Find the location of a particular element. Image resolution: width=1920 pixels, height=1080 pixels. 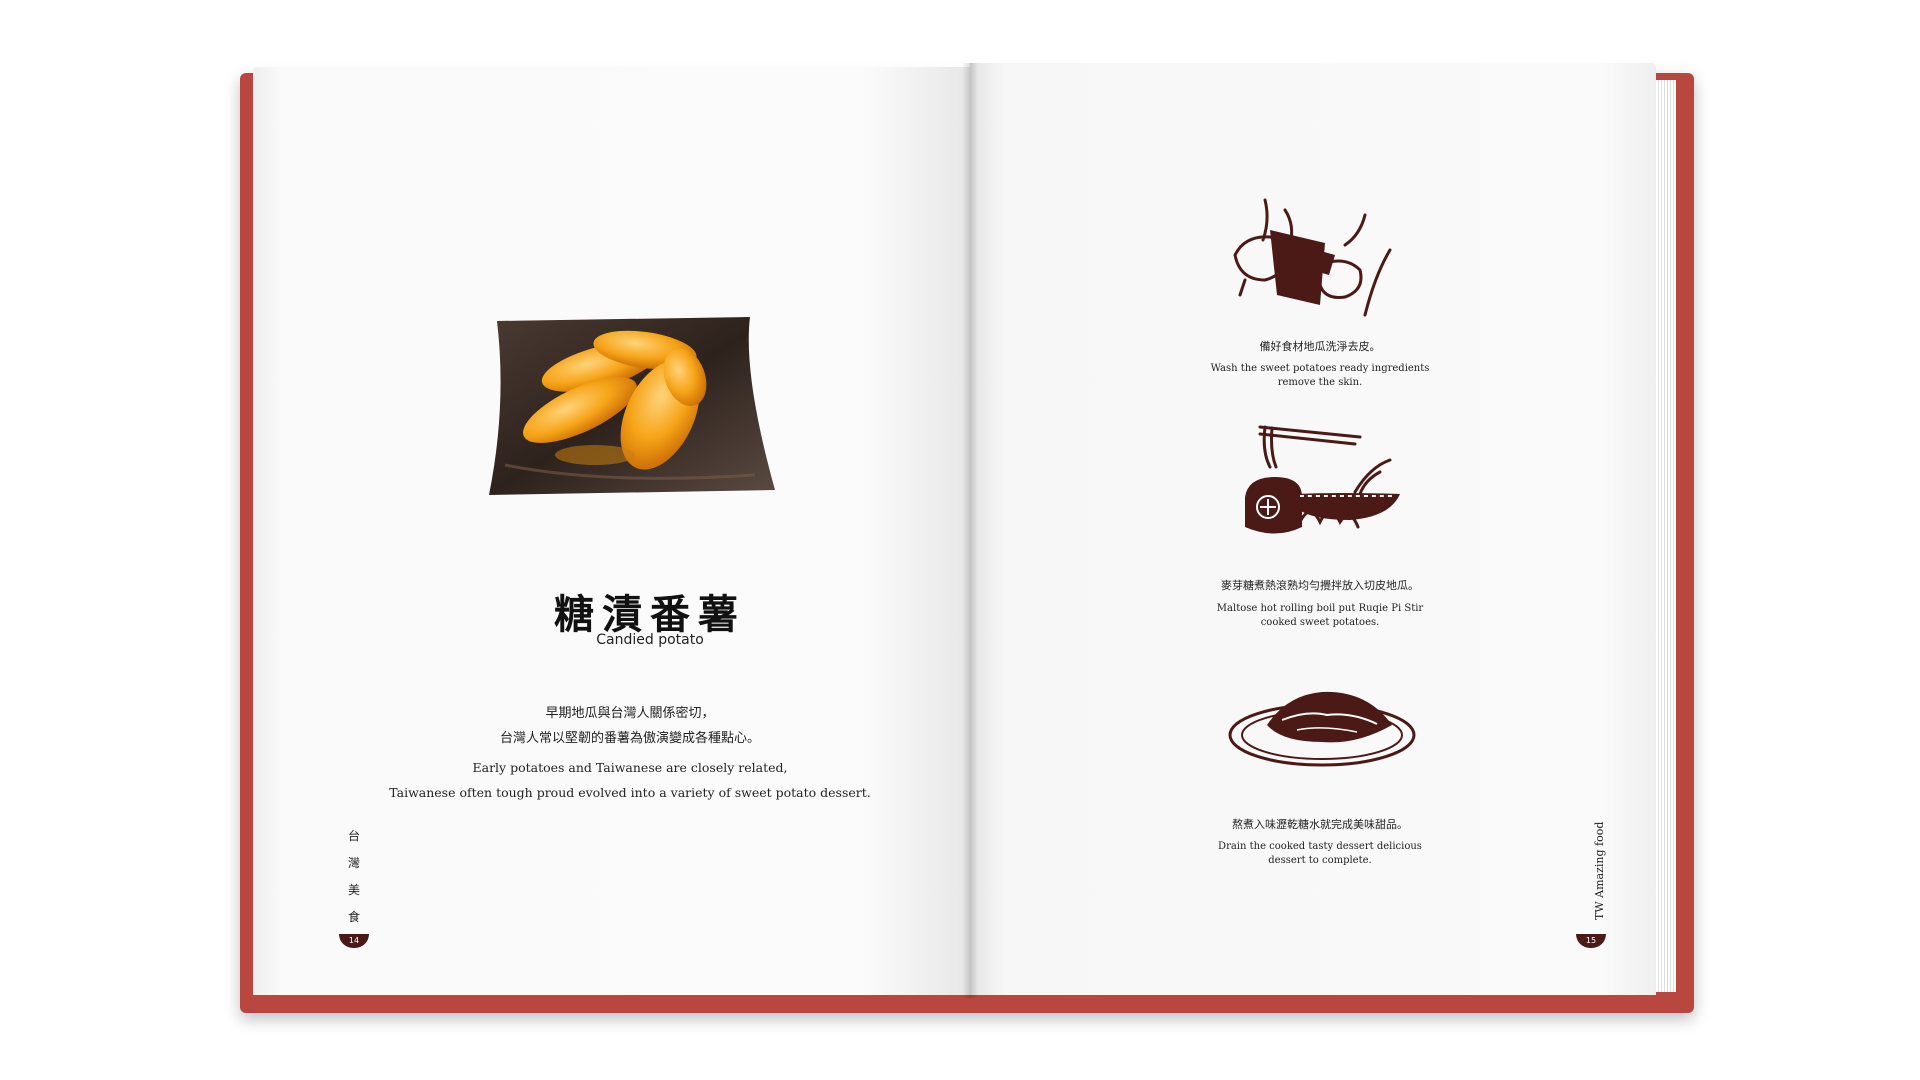

step-2-zh: 麥芽糖煮熱滾熟均勻攪拌放入切皮地瓜。 is located at coordinates (1320, 585).